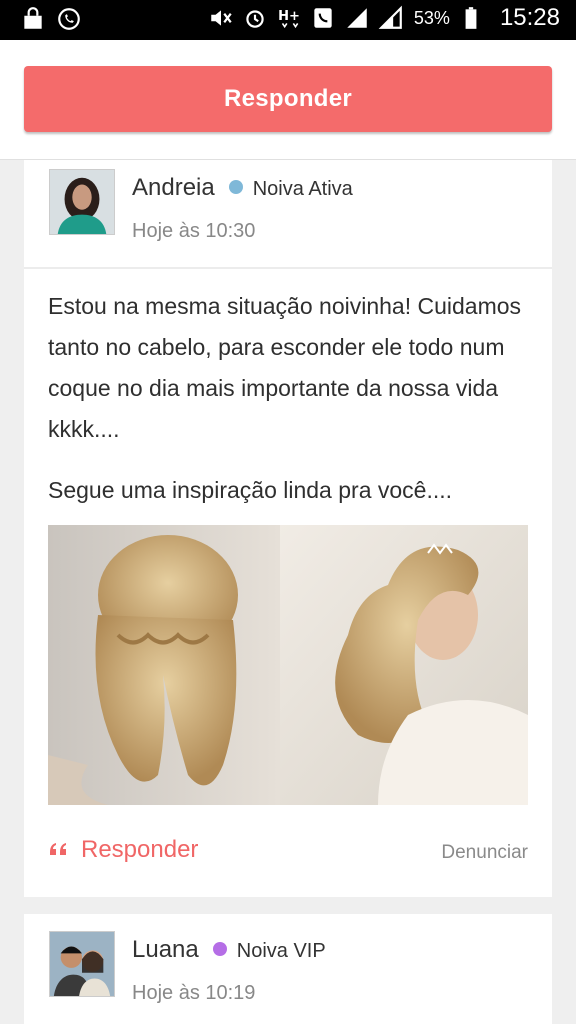 Image resolution: width=576 pixels, height=1024 pixels. Describe the element at coordinates (302, 189) in the screenshot. I see `author-badge: Noiva Ativa` at that location.